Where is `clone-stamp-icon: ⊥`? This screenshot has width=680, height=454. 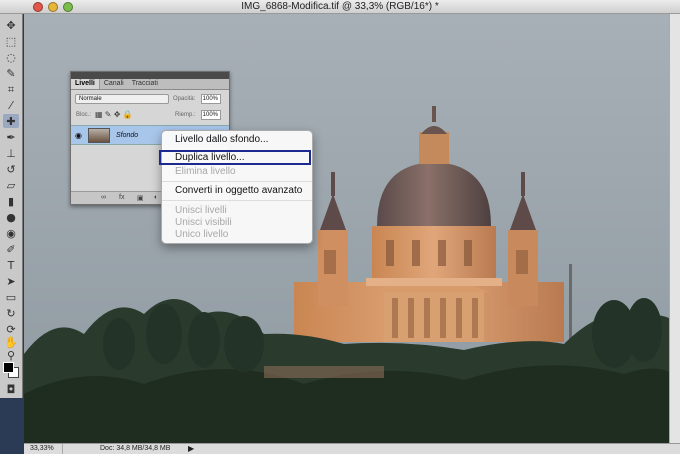 clone-stamp-icon: ⊥ is located at coordinates (11, 153).